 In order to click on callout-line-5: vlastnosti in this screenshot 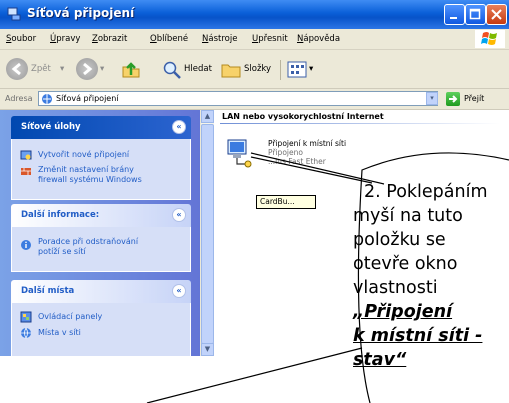, I will do `click(395, 288)`.